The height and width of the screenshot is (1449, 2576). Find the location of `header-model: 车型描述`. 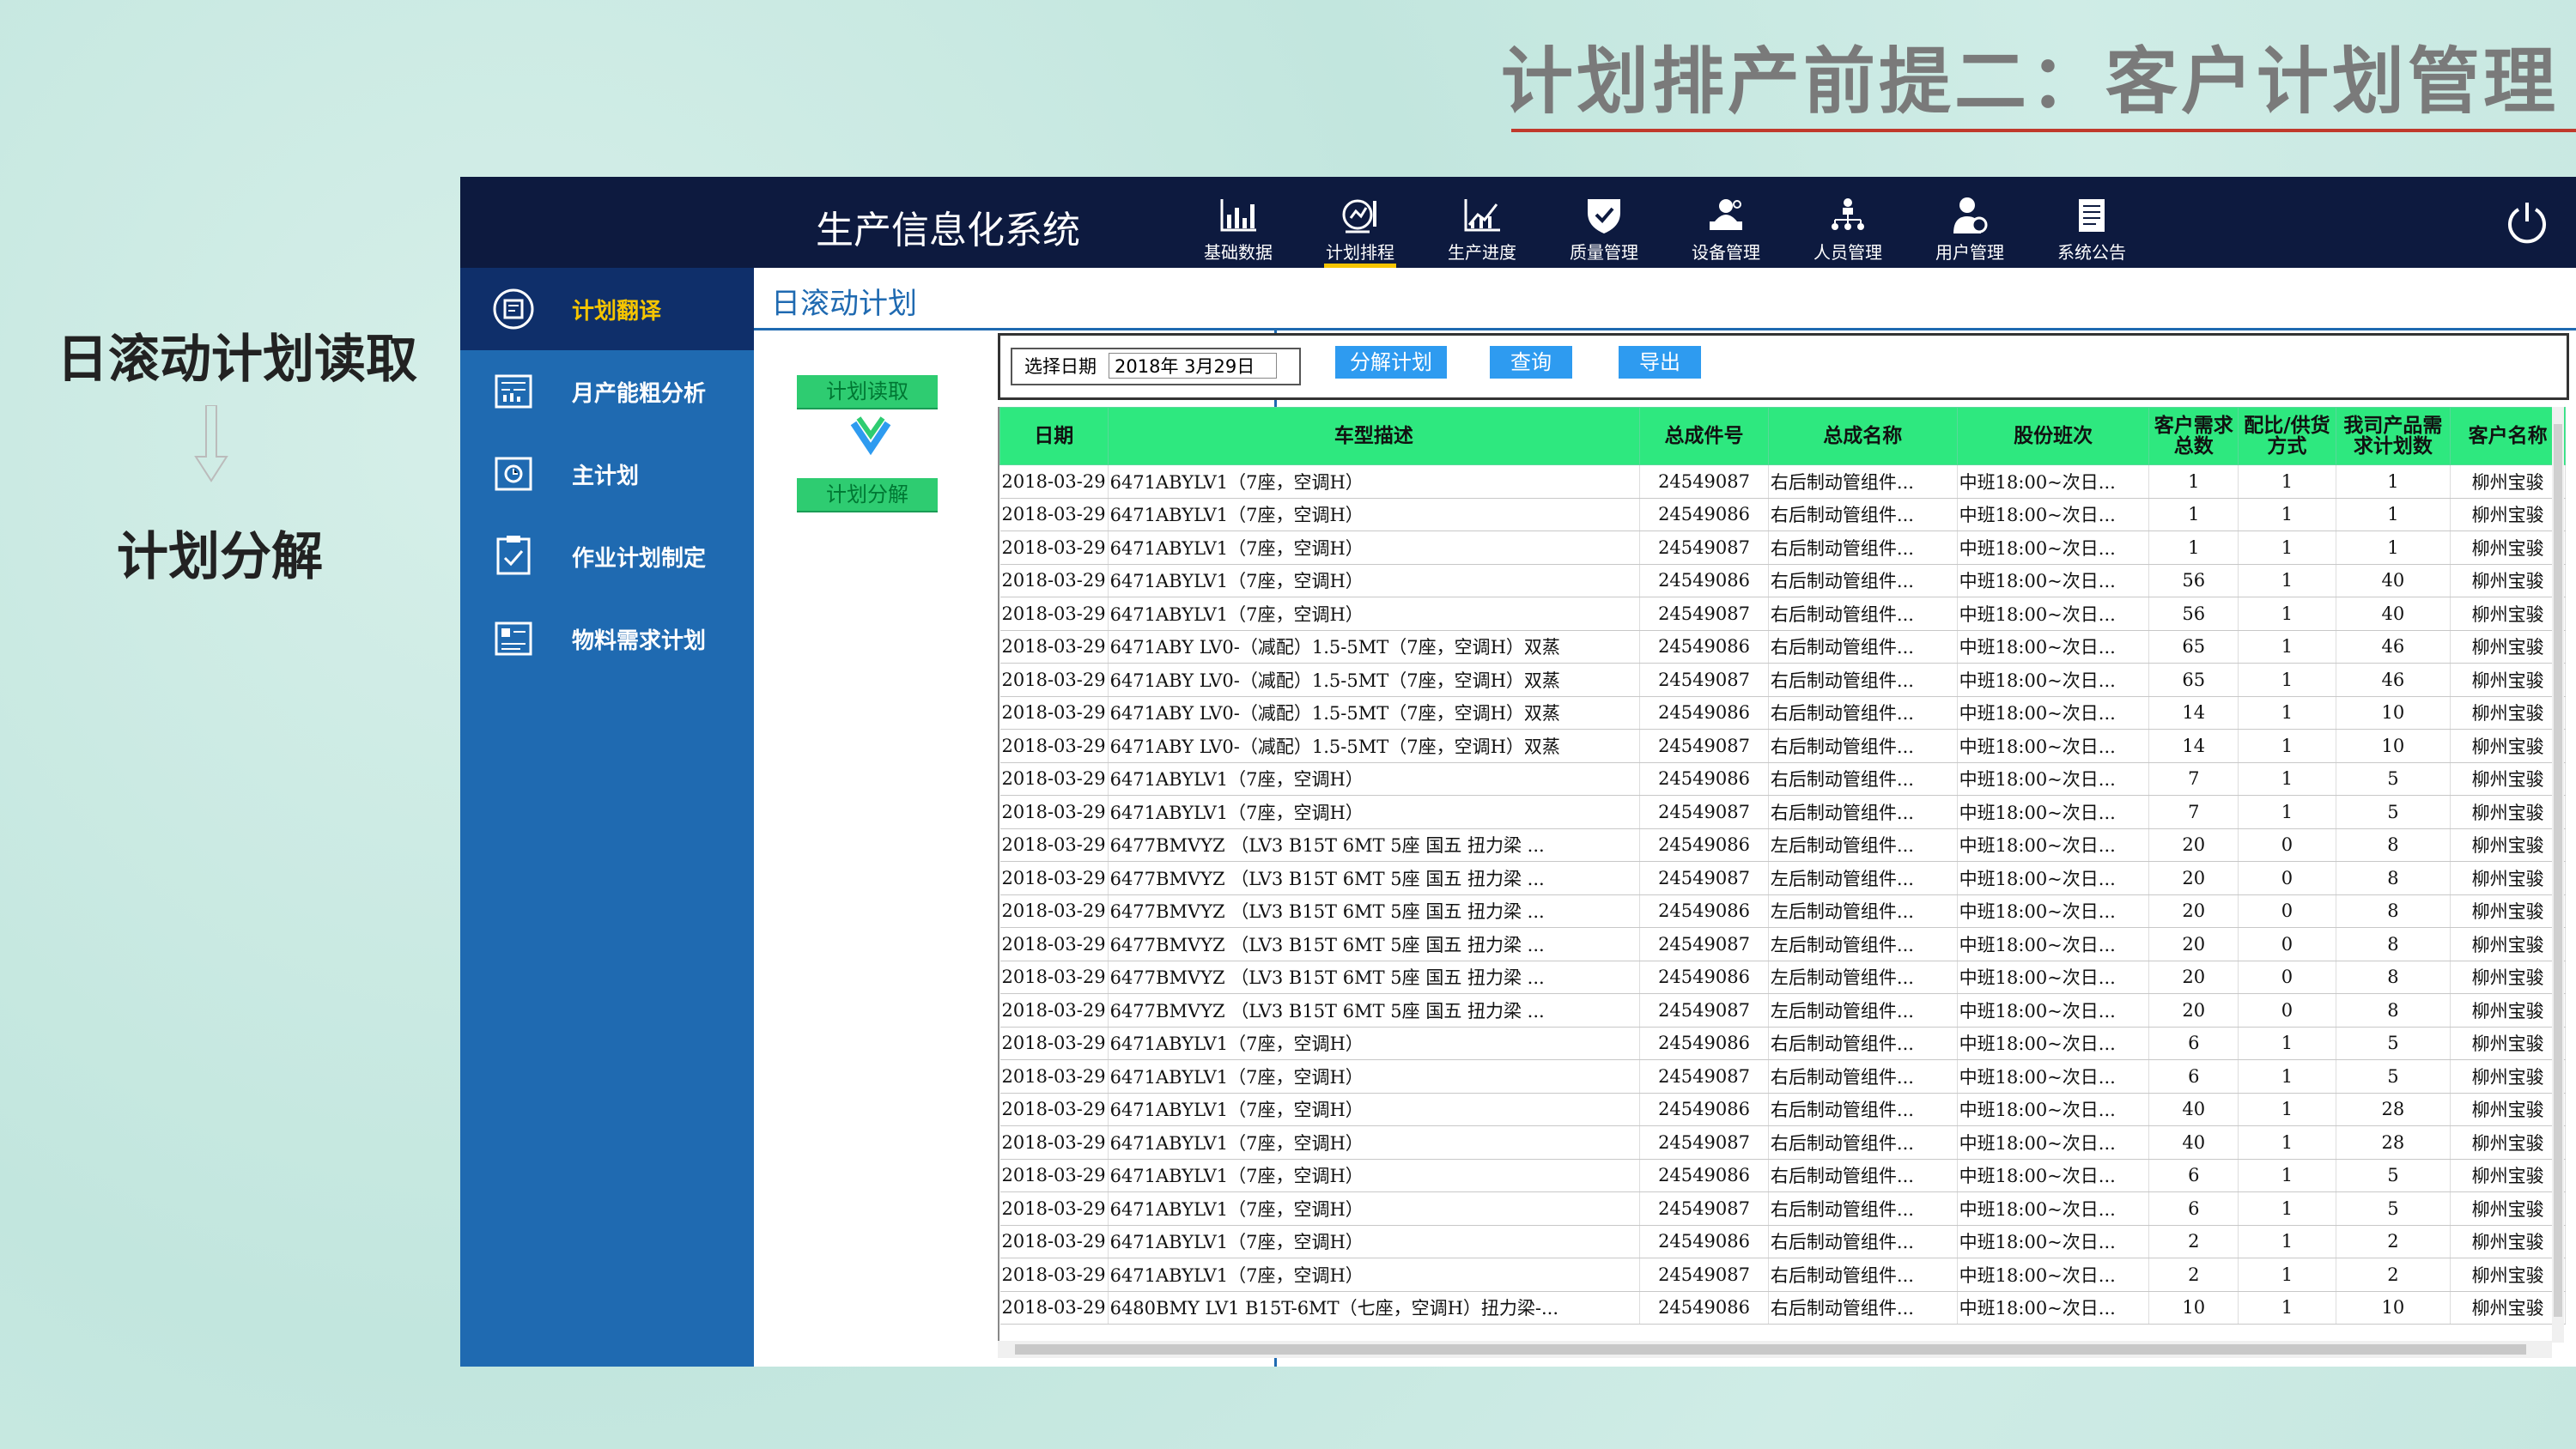

header-model: 车型描述 is located at coordinates (1374, 436).